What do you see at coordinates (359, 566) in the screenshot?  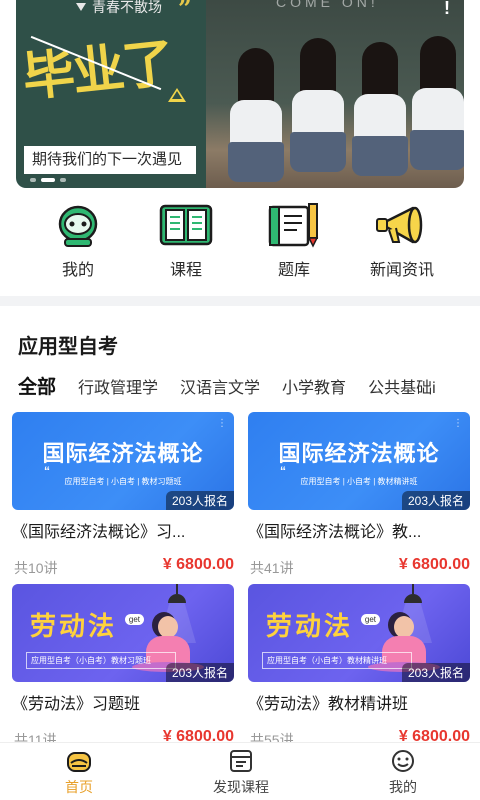 I see `course-meta: 共41讲 ¥ 6800.00` at bounding box center [359, 566].